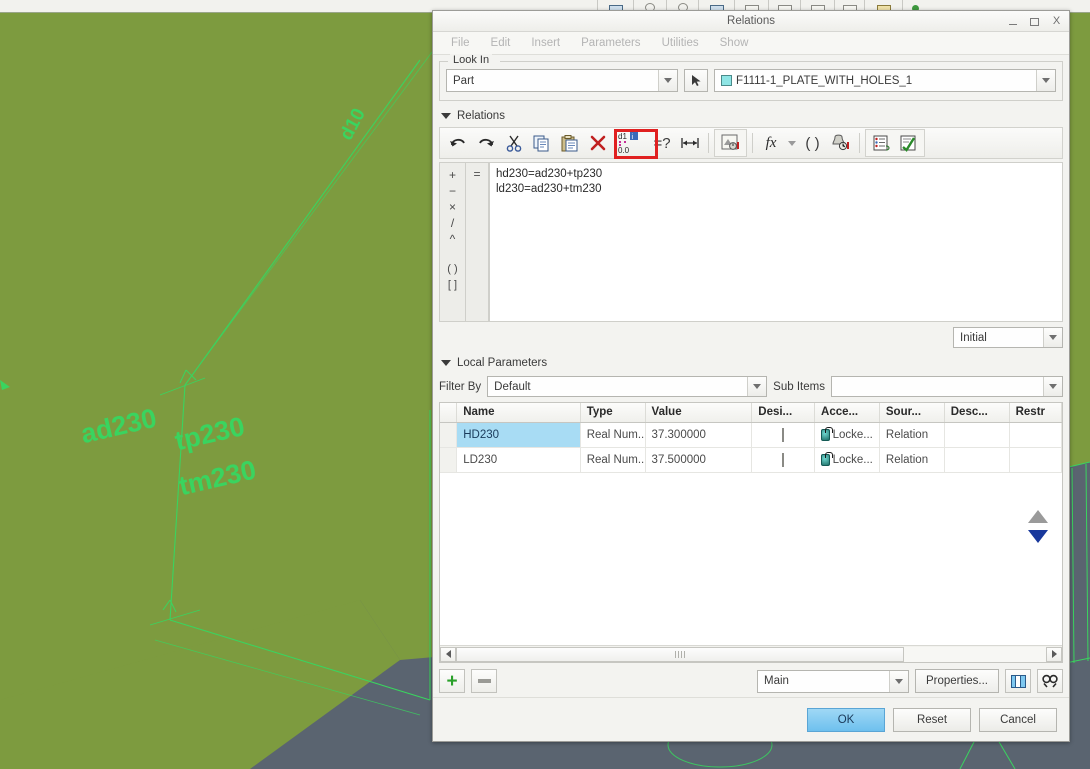 The height and width of the screenshot is (769, 1090). Describe the element at coordinates (680, 654) in the screenshot. I see `scrollbar-thumb` at that location.